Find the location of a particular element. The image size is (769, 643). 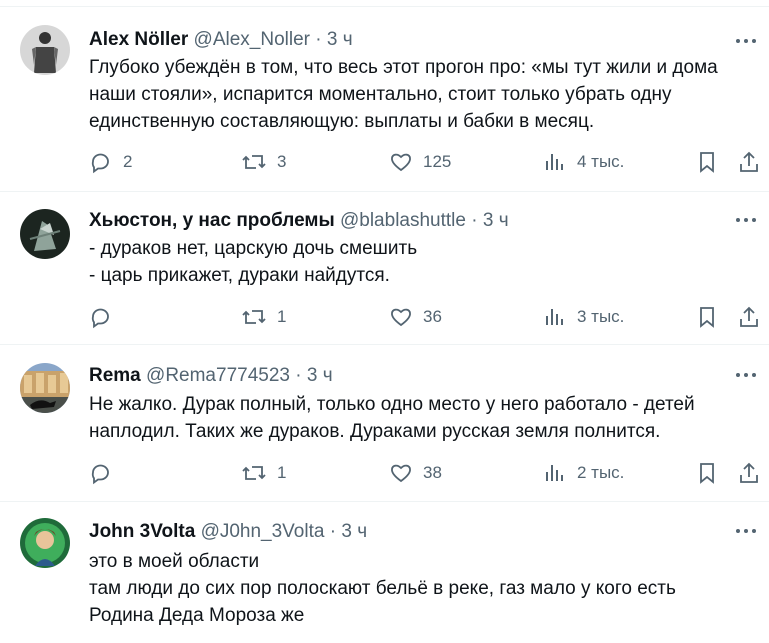

like-count: 125 is located at coordinates (437, 161).